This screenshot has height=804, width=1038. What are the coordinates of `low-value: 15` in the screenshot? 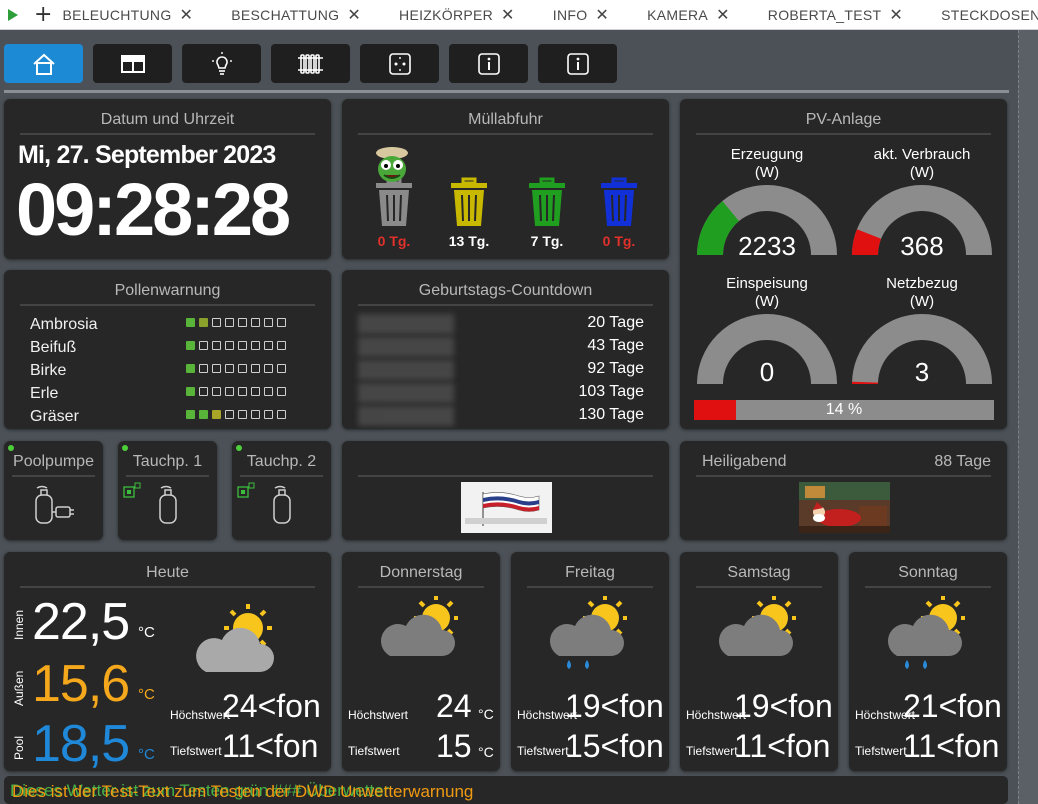 It's located at (454, 746).